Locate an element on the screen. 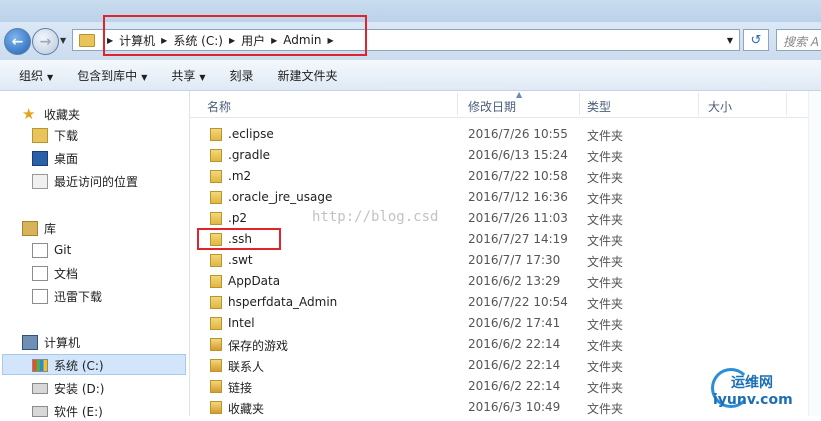 This screenshot has width=821, height=421. search-input: 搜索 A is located at coordinates (798, 40).